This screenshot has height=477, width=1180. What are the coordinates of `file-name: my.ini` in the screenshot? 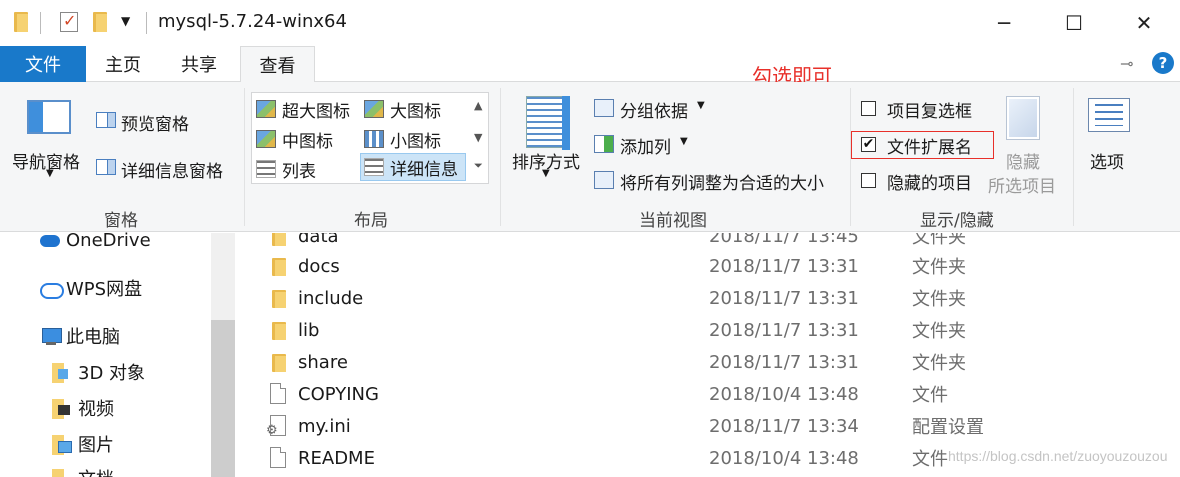 It's located at (324, 426).